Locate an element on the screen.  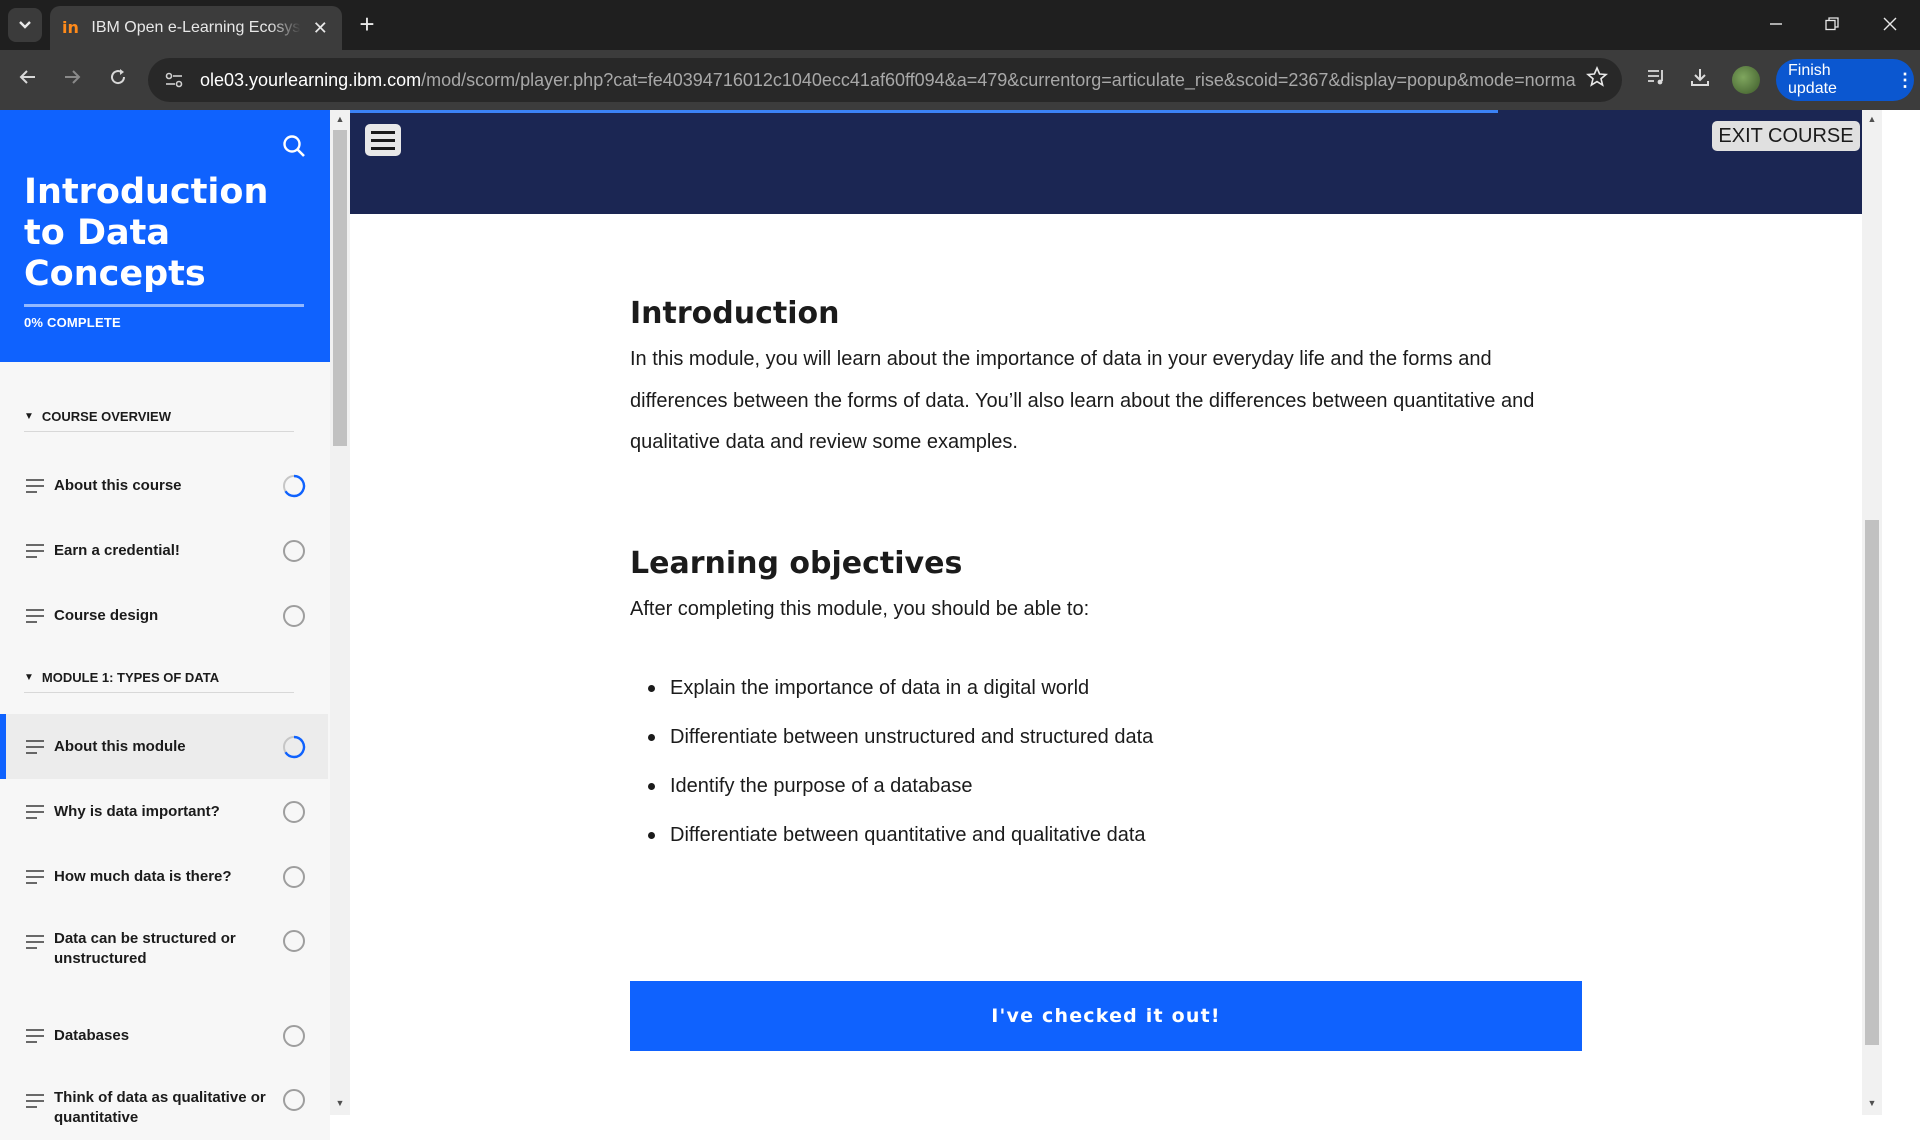
browser-tab: in IBM Open e-Learning Ecosystem ✕ is located at coordinates (196, 28).